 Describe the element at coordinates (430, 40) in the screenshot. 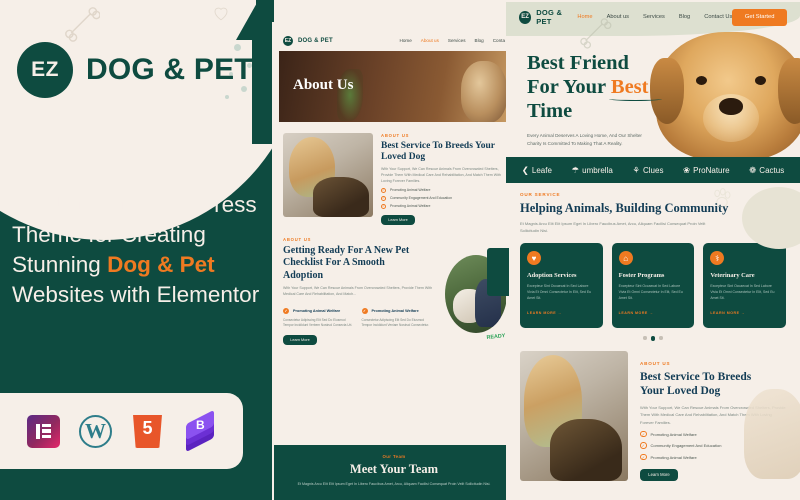

I see `mid-nav-about: About us` at that location.